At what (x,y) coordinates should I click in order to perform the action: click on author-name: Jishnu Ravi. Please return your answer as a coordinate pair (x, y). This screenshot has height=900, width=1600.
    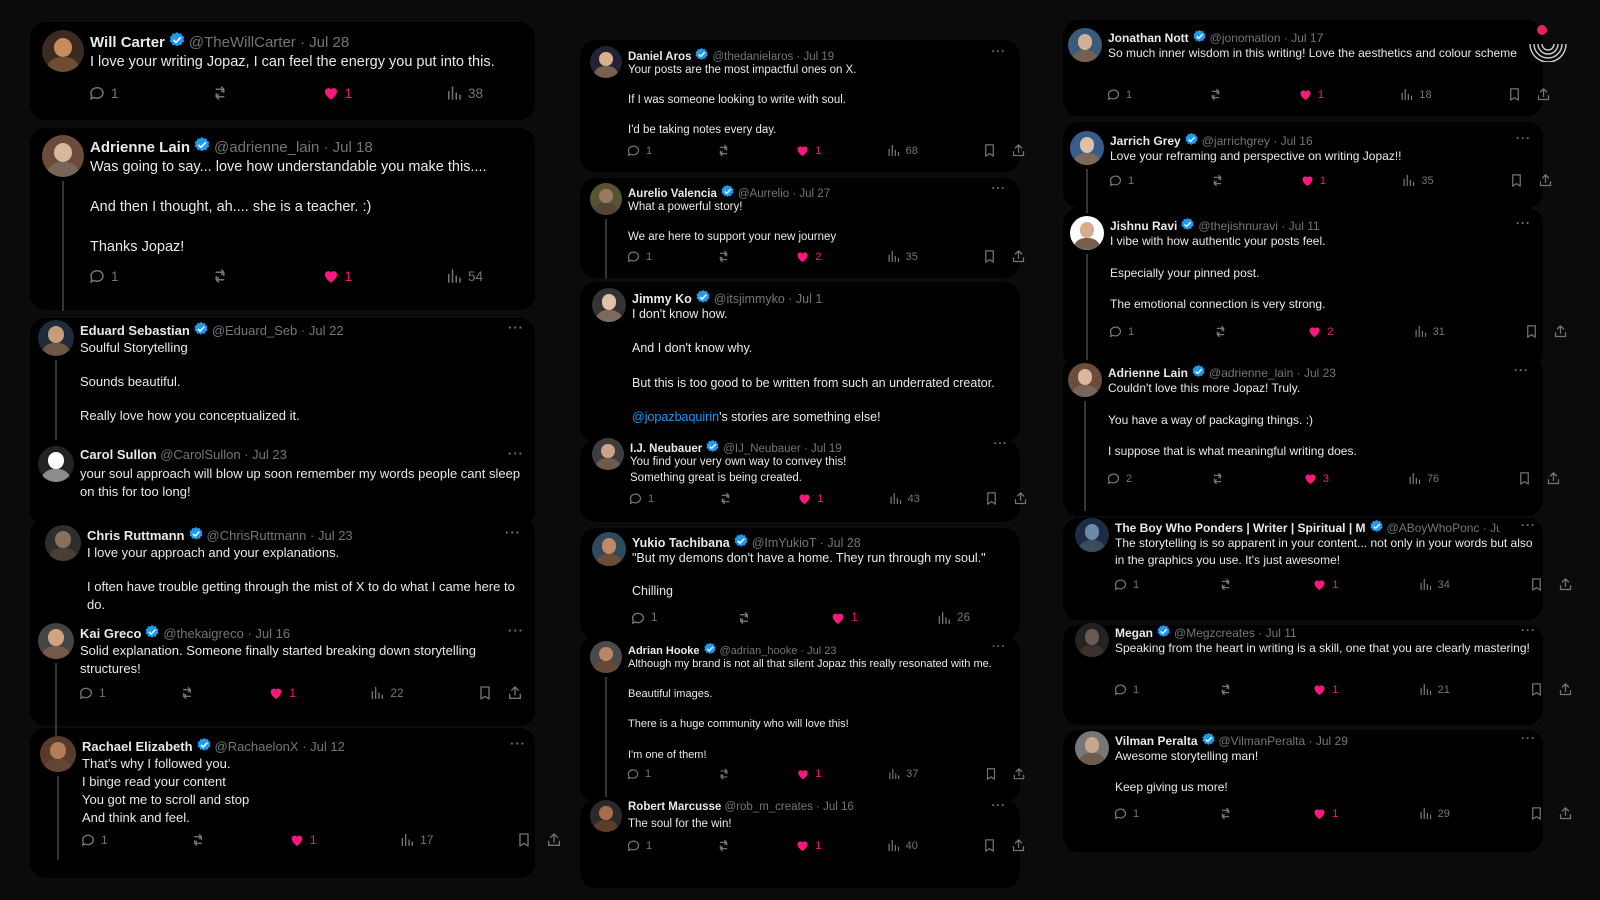
    Looking at the image, I should click on (1143, 226).